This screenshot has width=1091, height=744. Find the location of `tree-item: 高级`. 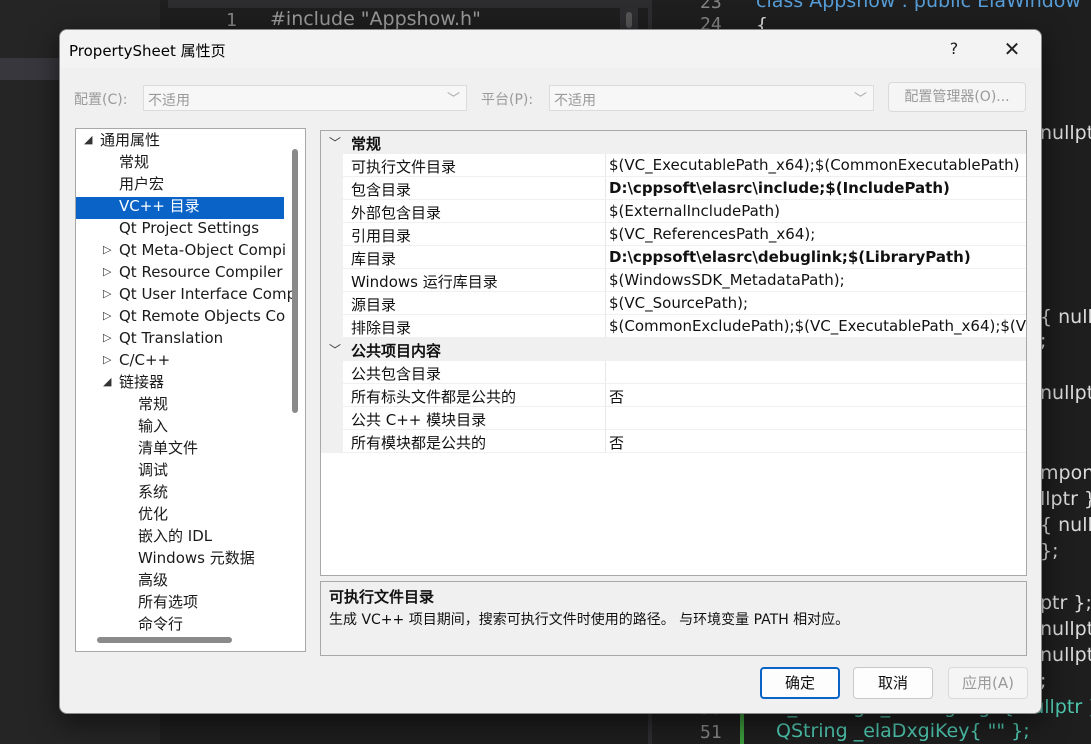

tree-item: 高级 is located at coordinates (180, 580).